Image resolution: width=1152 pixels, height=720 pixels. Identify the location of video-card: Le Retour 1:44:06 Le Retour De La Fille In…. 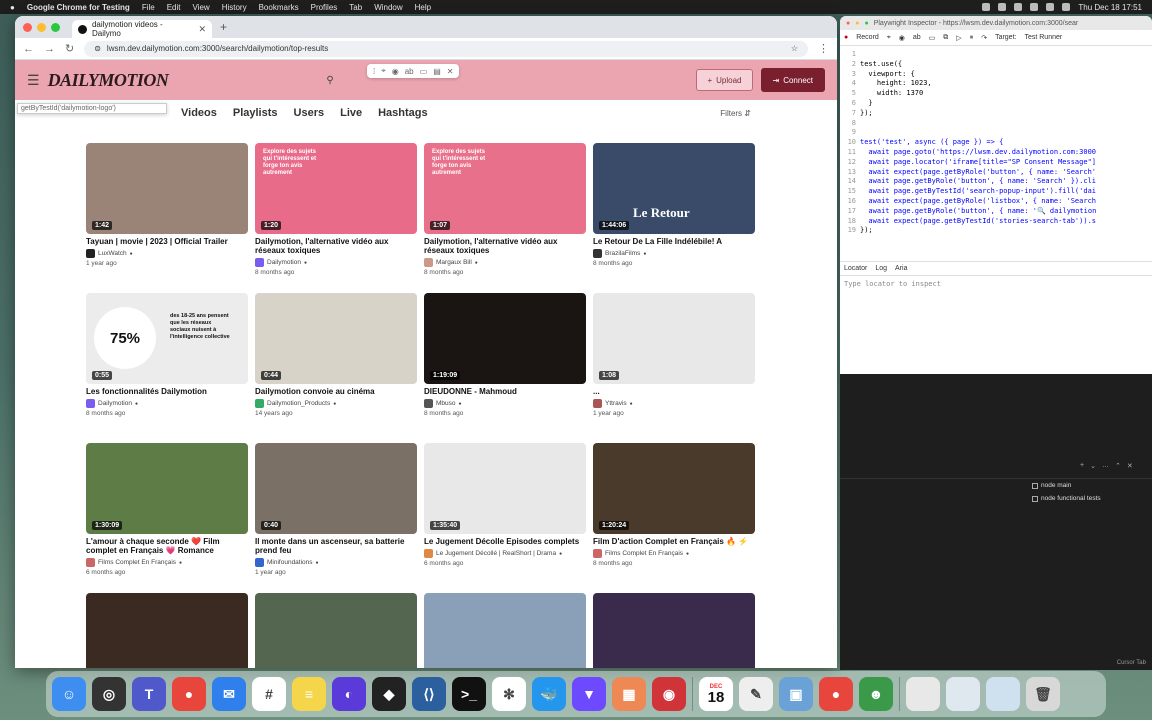
(674, 218).